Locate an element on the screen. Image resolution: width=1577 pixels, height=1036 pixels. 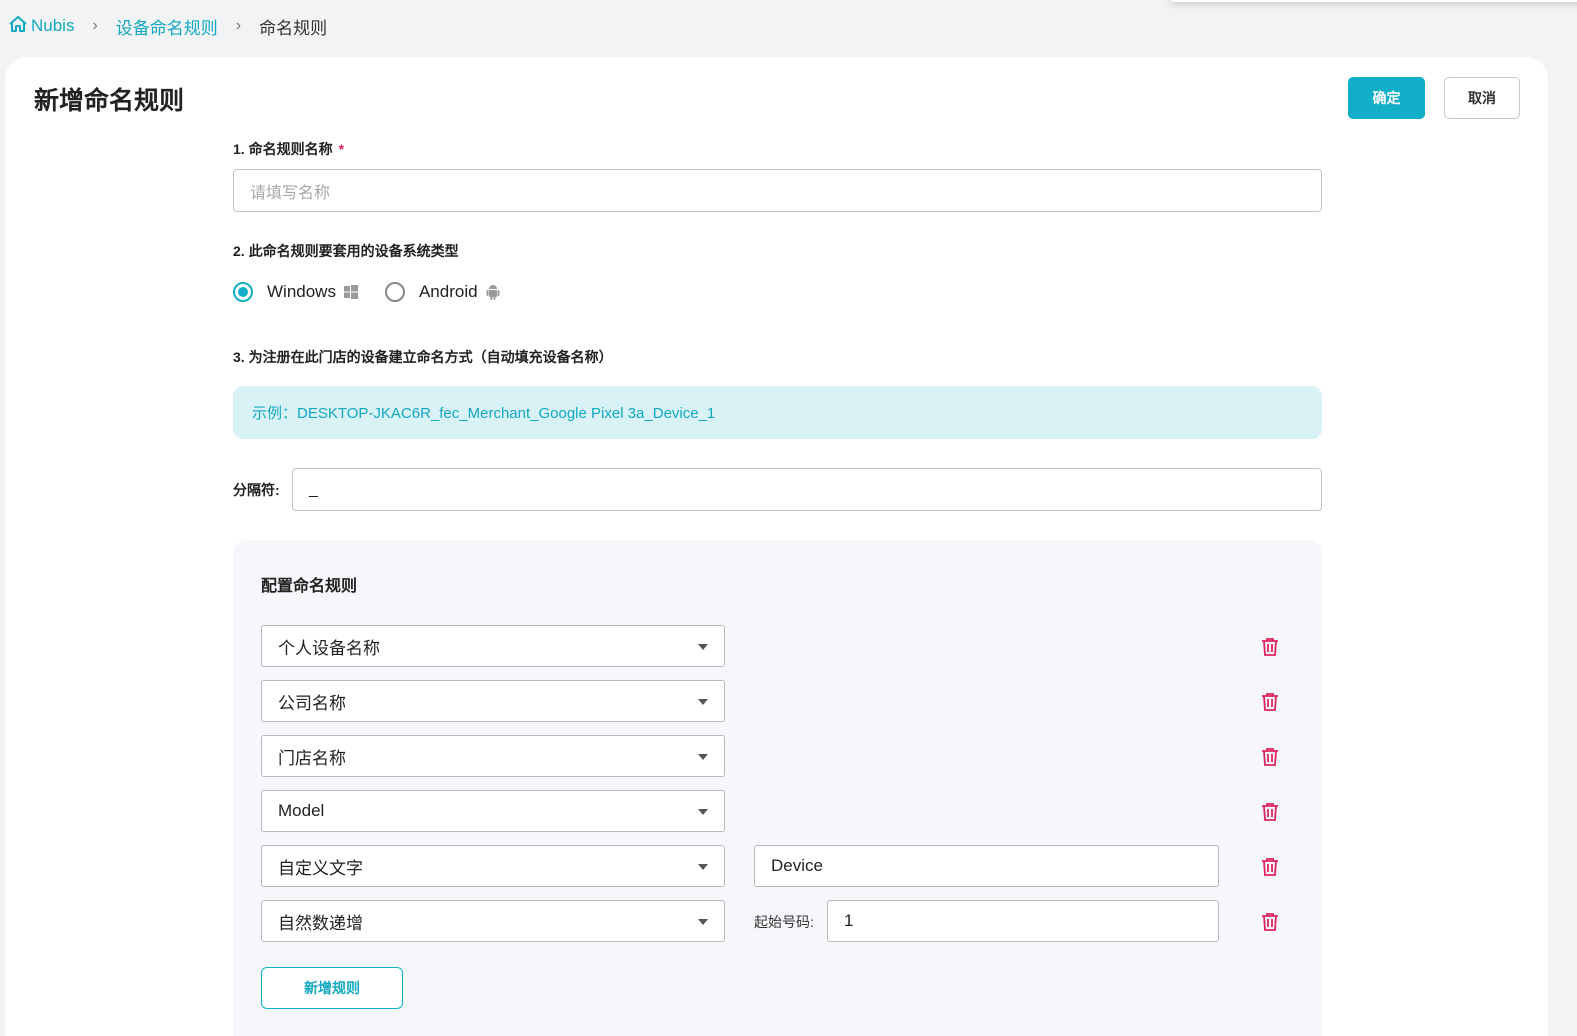
rule-type-value: 自定义文字 is located at coordinates (320, 868).